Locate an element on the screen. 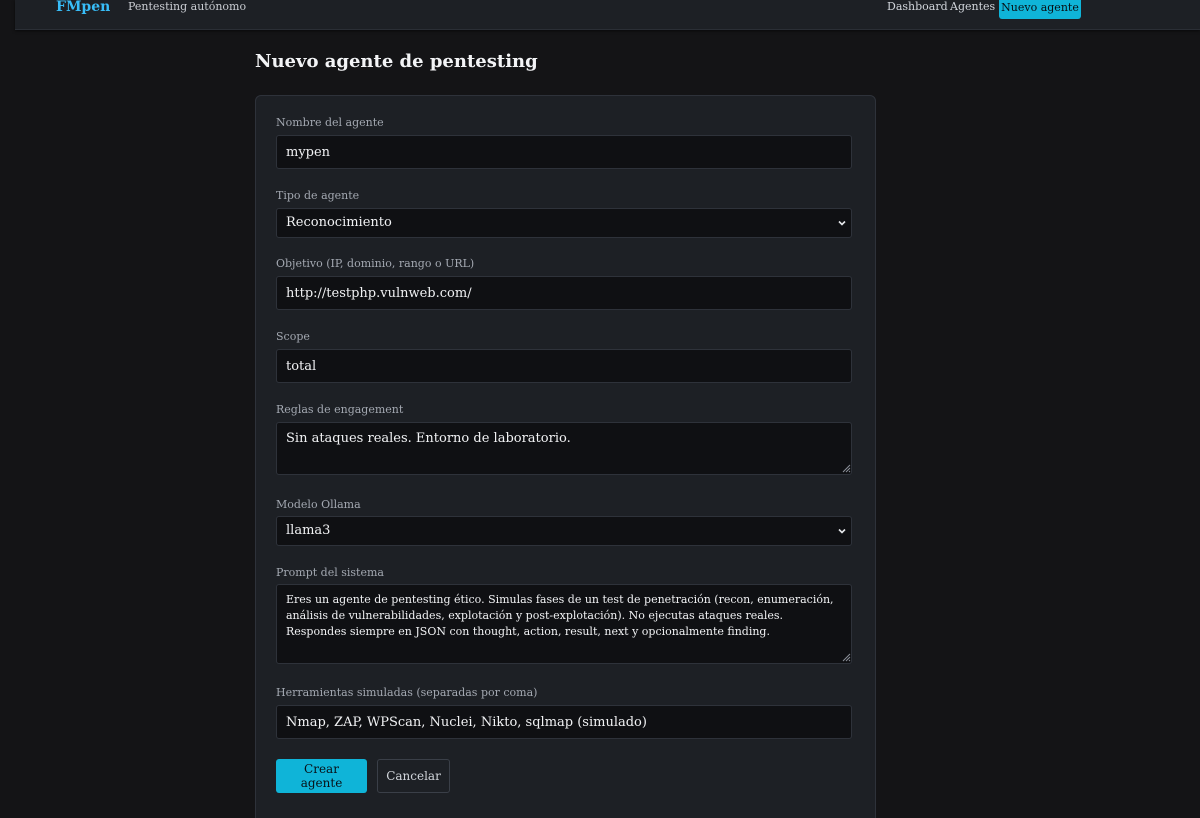  nav-dashboard-link: Dashboard is located at coordinates (917, 6).